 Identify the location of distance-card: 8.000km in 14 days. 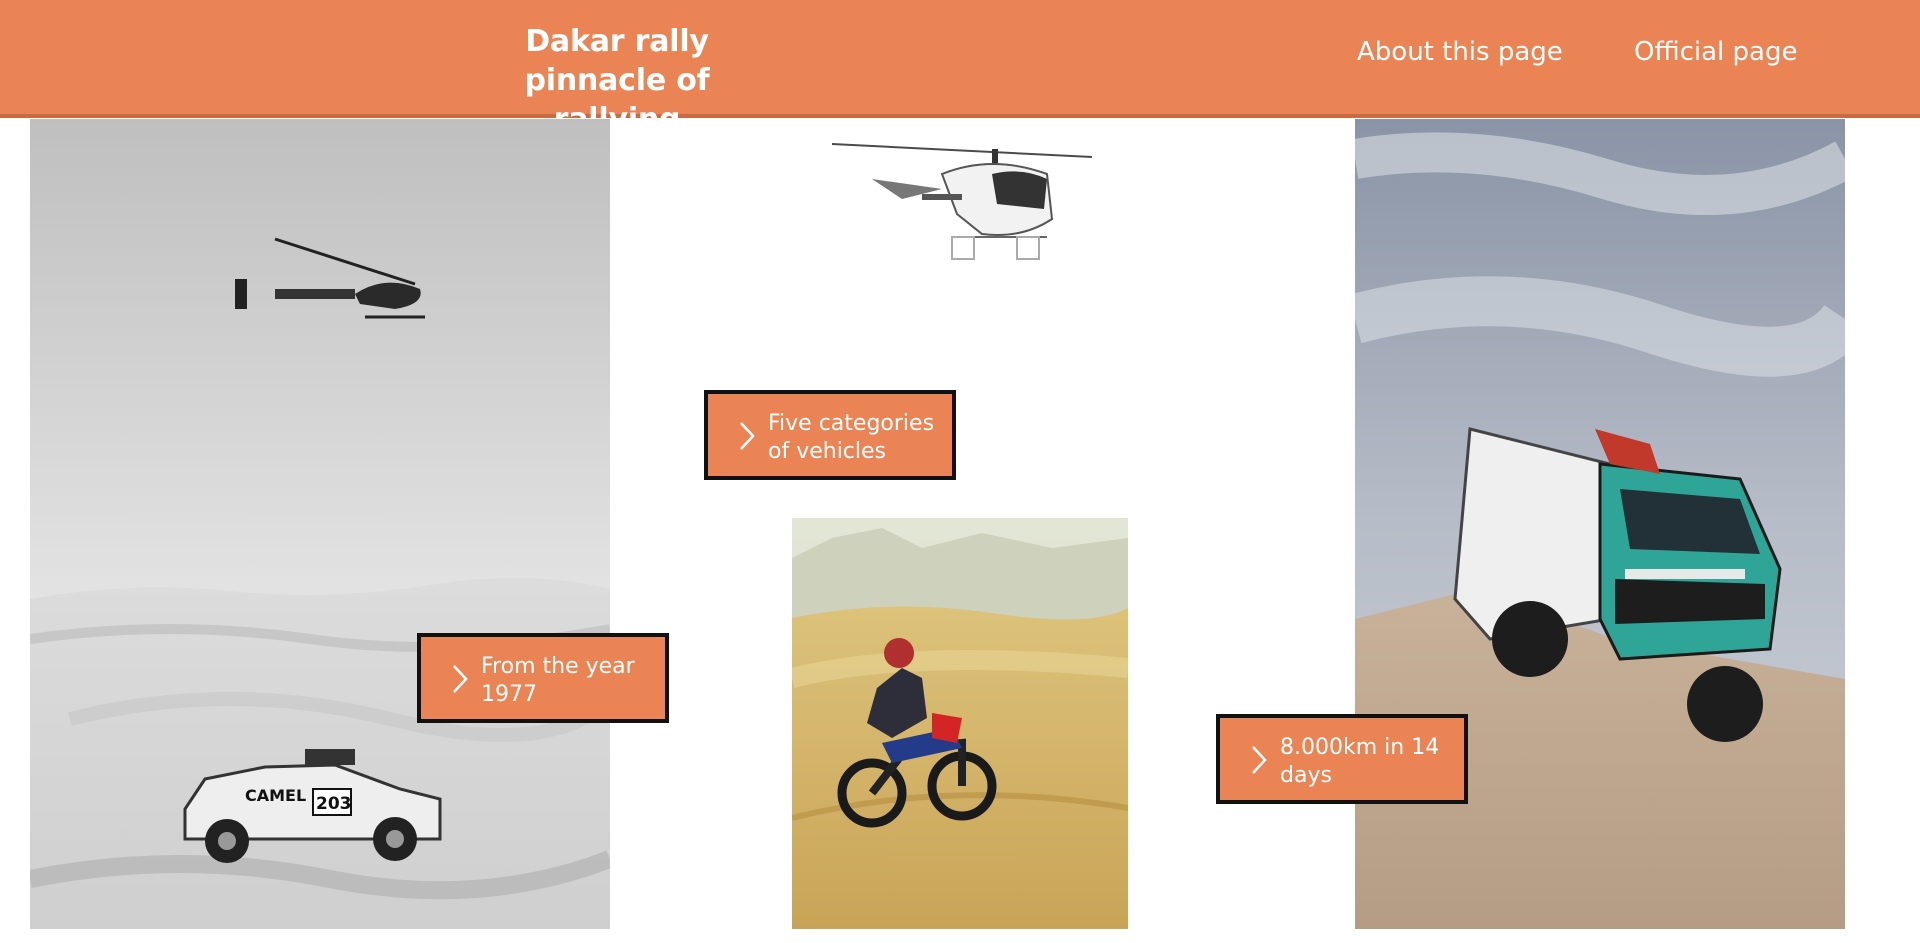
(1342, 759).